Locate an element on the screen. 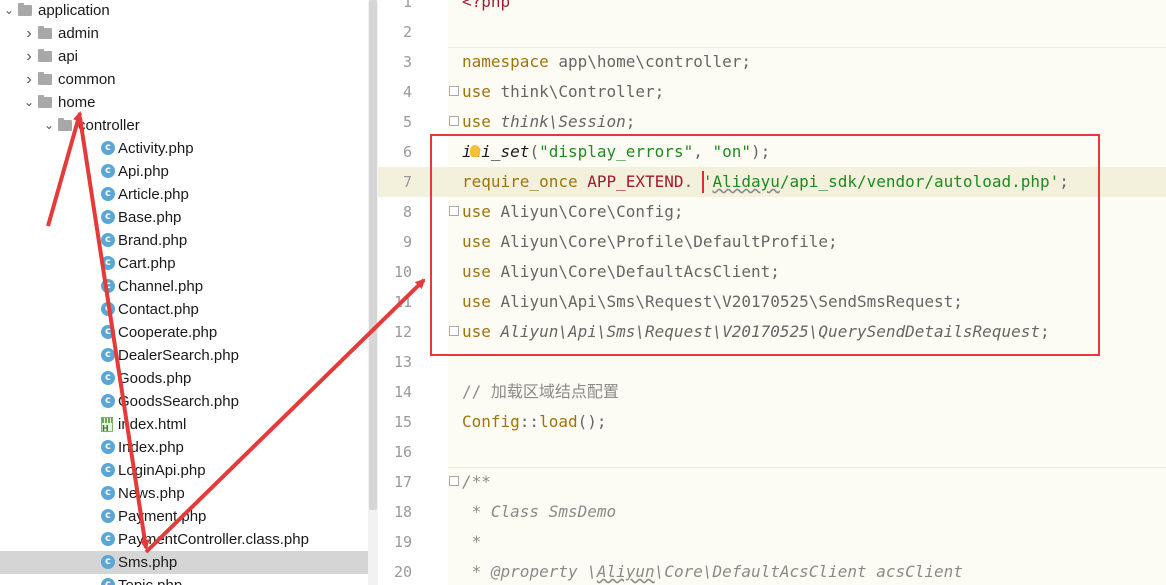  tree-item-label: Base.php is located at coordinates (150, 217).